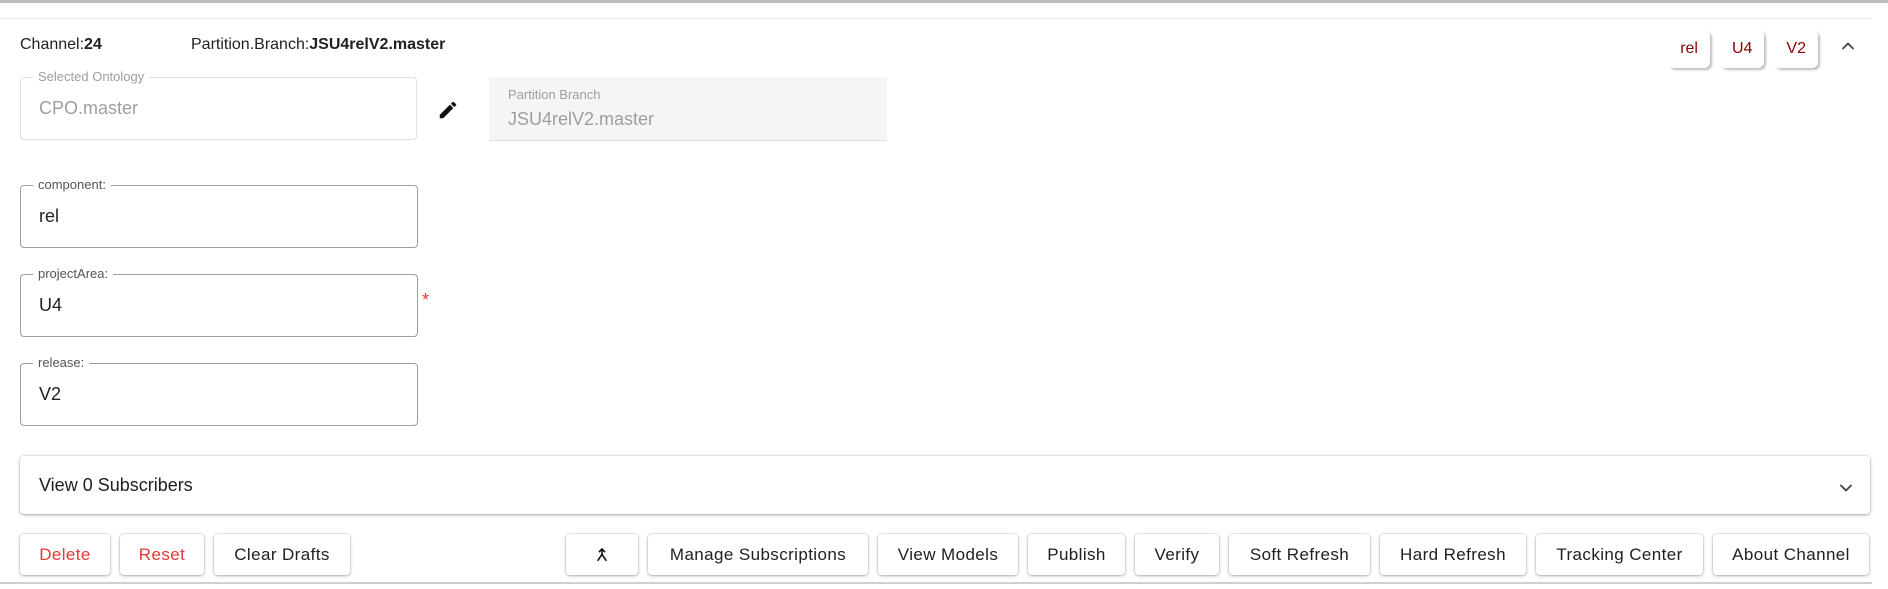  Describe the element at coordinates (219, 390) in the screenshot. I see `release-field: release: V2` at that location.